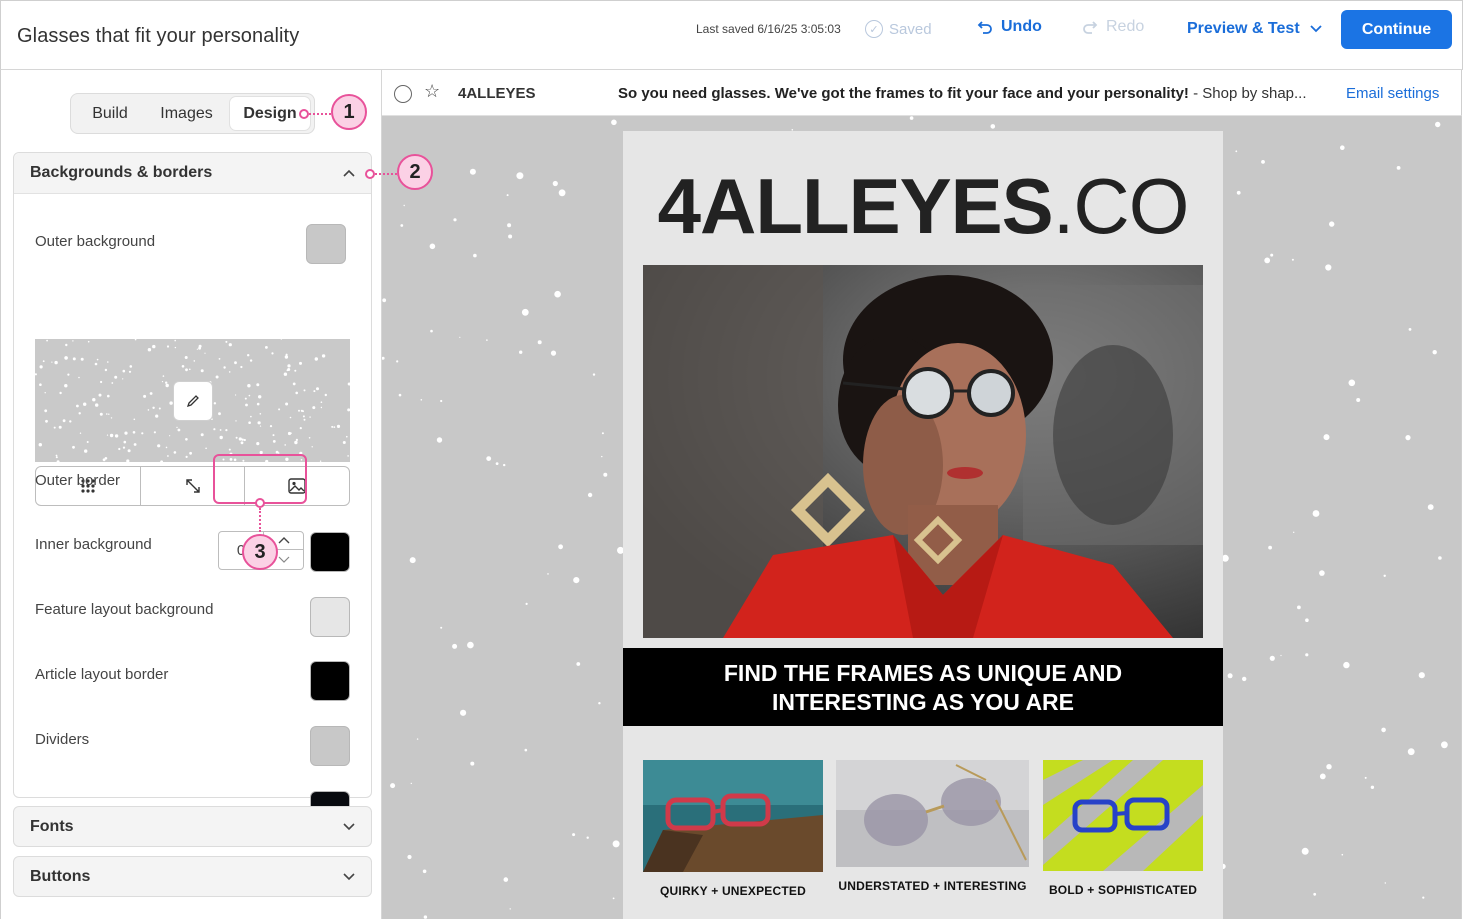 The height and width of the screenshot is (919, 1463). What do you see at coordinates (158, 36) in the screenshot?
I see `page-title: Glasses that fit your personality` at bounding box center [158, 36].